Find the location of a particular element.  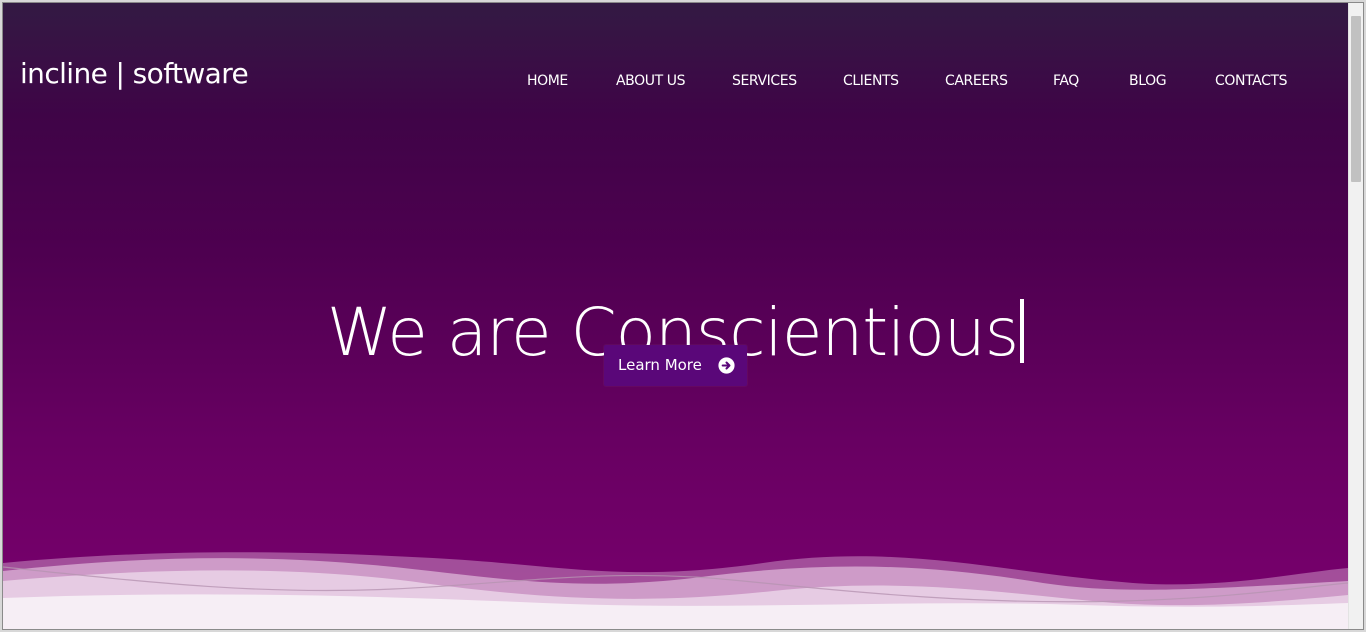

decorative-waves is located at coordinates (675, 590).